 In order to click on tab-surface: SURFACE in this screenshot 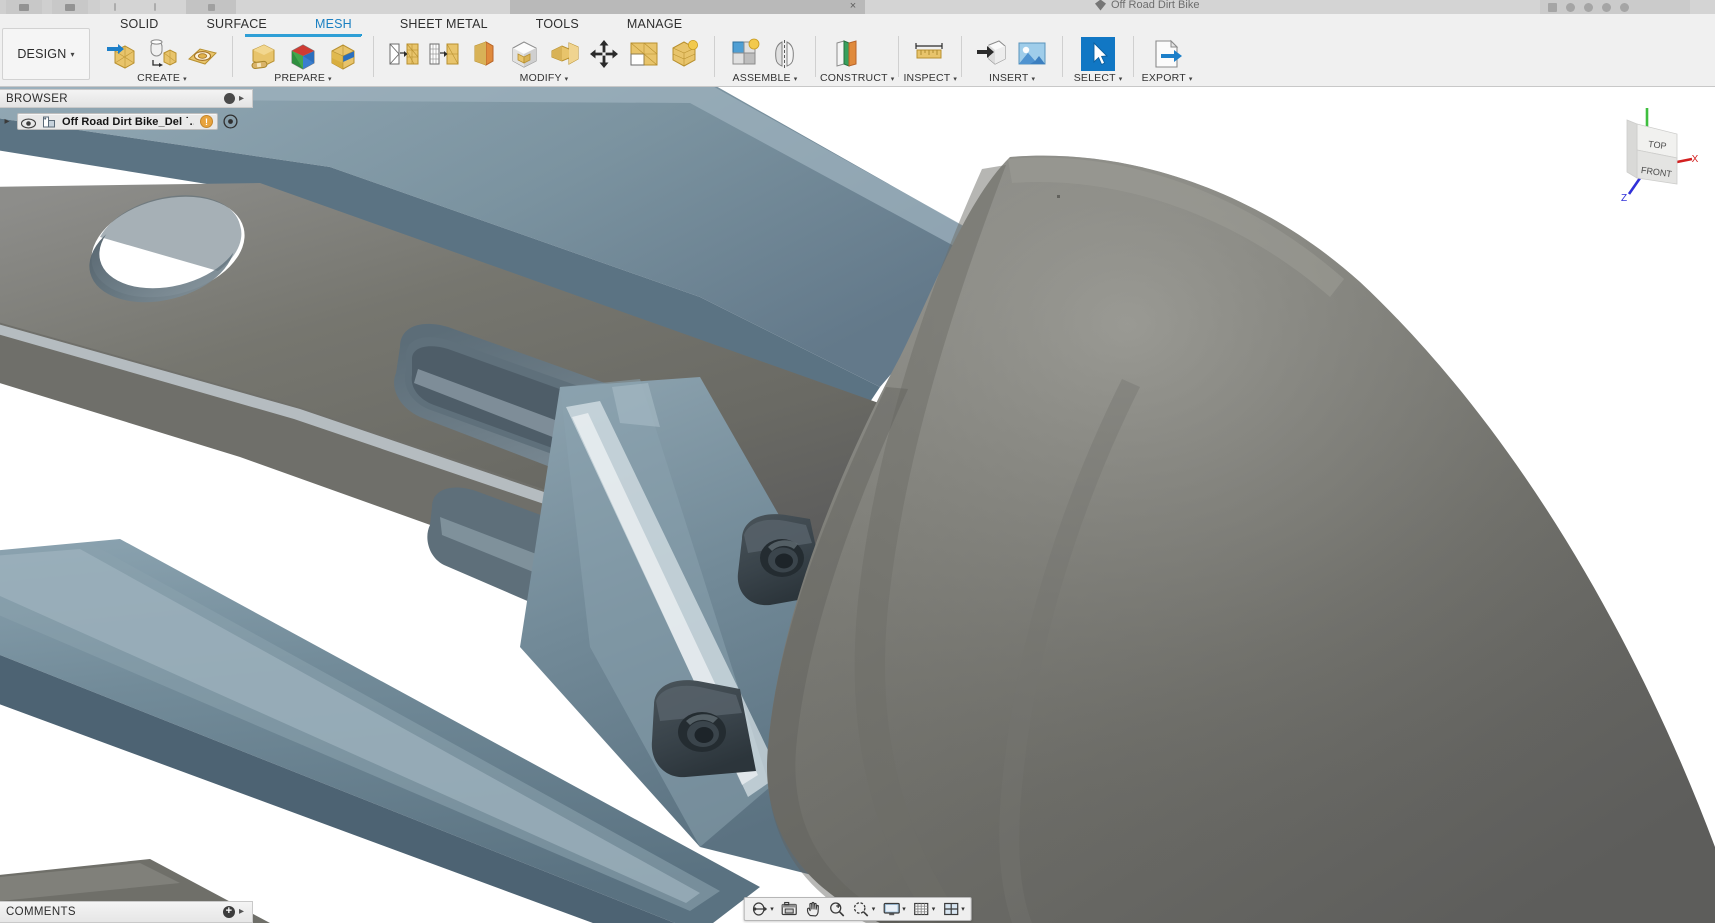, I will do `click(237, 24)`.